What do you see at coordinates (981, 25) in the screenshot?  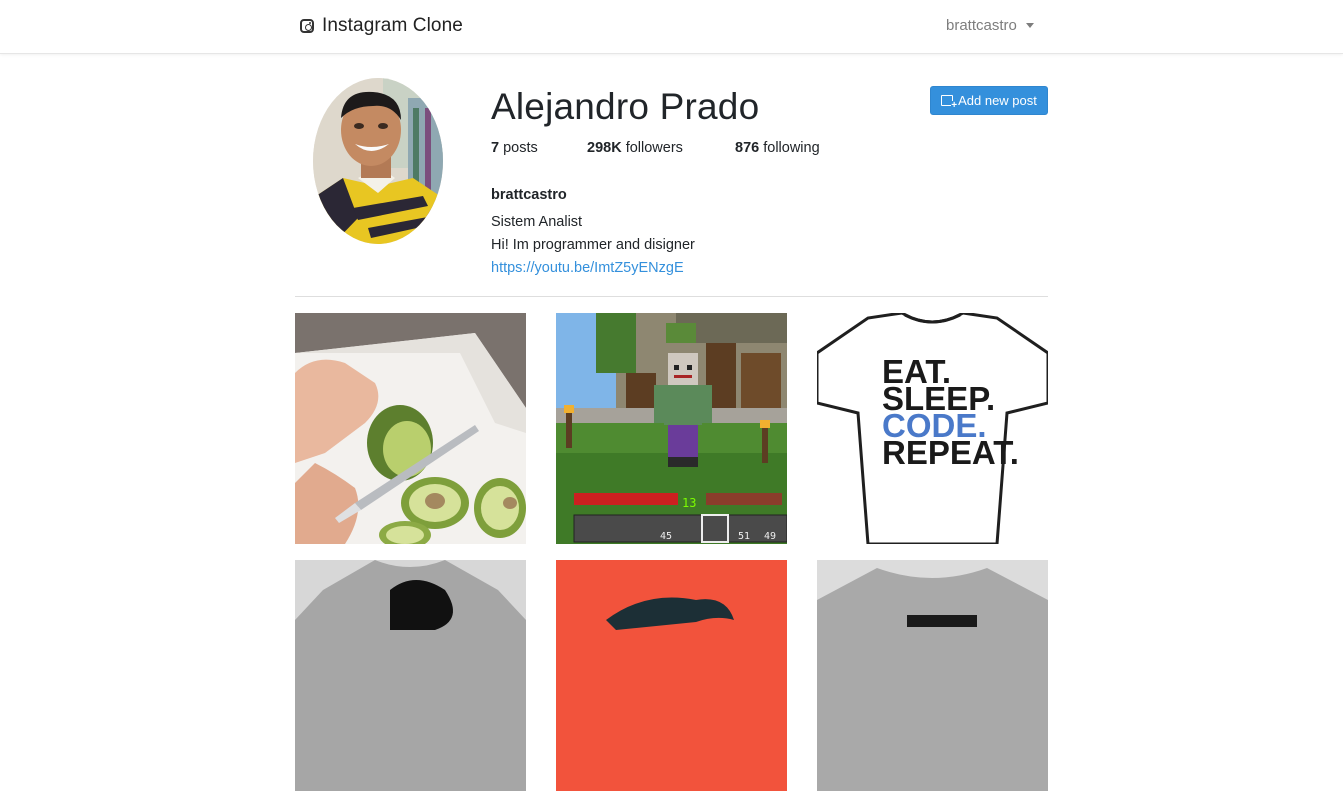 I see `user-dropdown-label: brattcastro` at bounding box center [981, 25].